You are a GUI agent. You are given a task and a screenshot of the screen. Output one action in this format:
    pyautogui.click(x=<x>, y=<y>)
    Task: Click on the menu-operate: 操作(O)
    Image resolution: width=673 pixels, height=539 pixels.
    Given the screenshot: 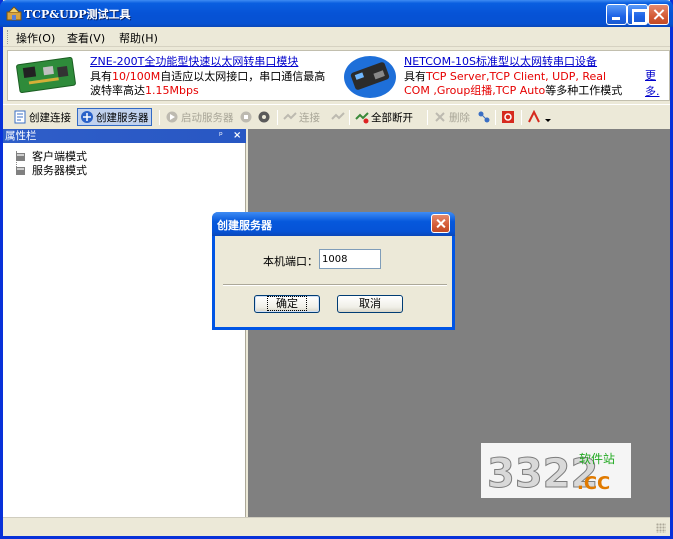 What is the action you would take?
    pyautogui.click(x=35, y=38)
    